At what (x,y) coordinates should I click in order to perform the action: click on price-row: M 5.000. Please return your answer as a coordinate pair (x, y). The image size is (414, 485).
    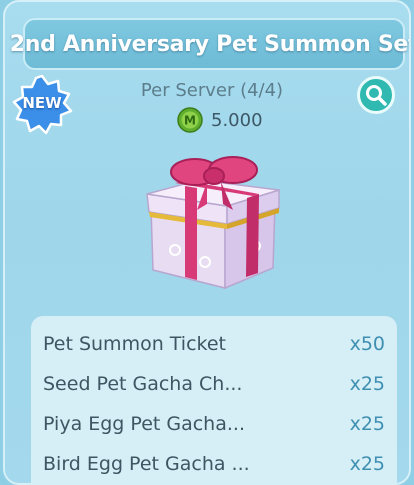
    Looking at the image, I should click on (220, 120).